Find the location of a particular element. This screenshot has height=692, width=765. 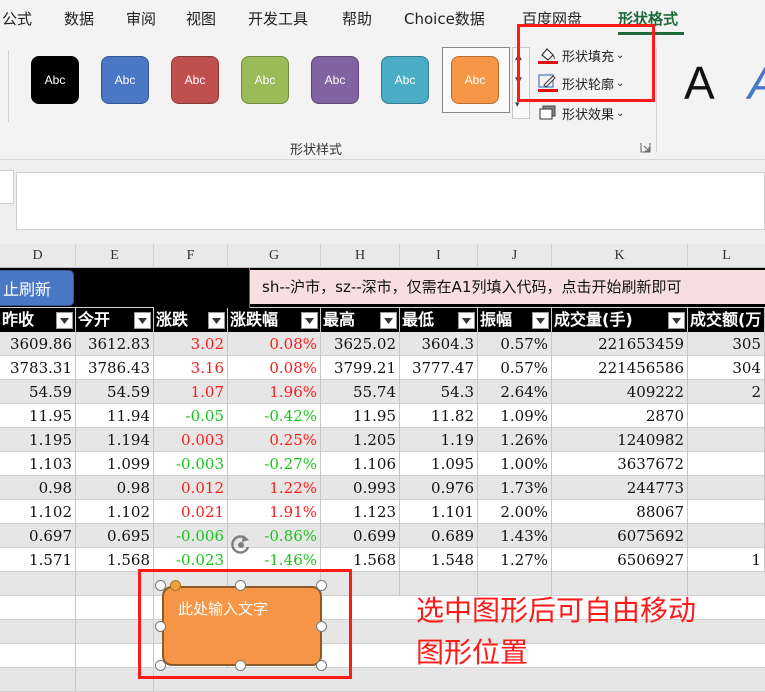

cell-volume: 88067 is located at coordinates (620, 512).